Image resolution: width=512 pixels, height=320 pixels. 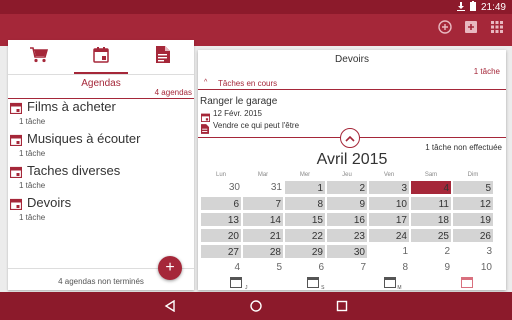 What do you see at coordinates (342, 306) in the screenshot?
I see `recents-icon` at bounding box center [342, 306].